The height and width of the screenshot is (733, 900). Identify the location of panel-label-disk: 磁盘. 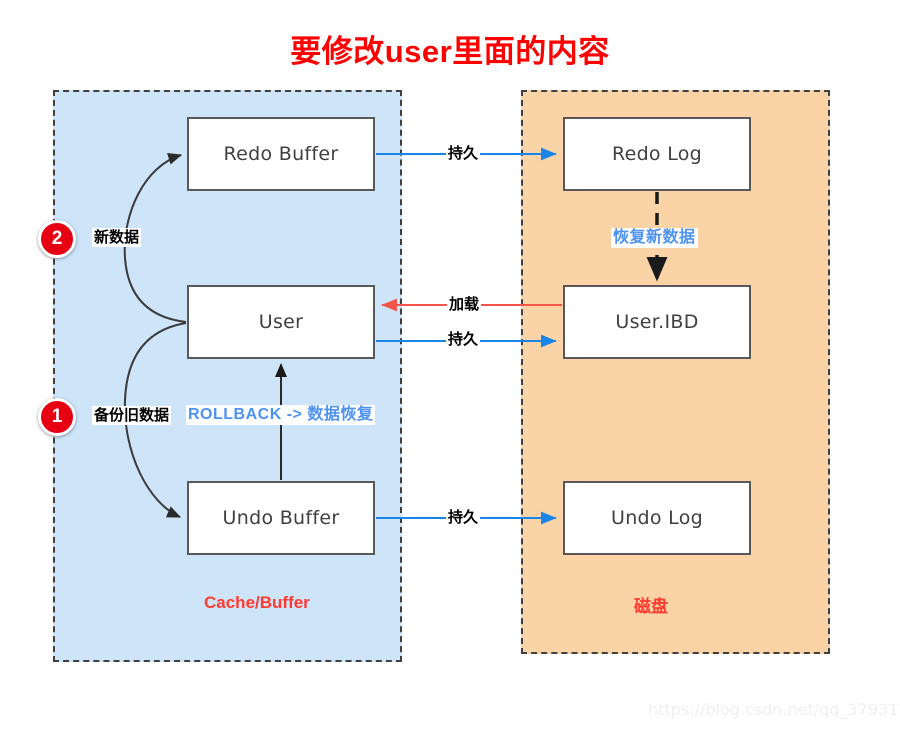
(651, 606).